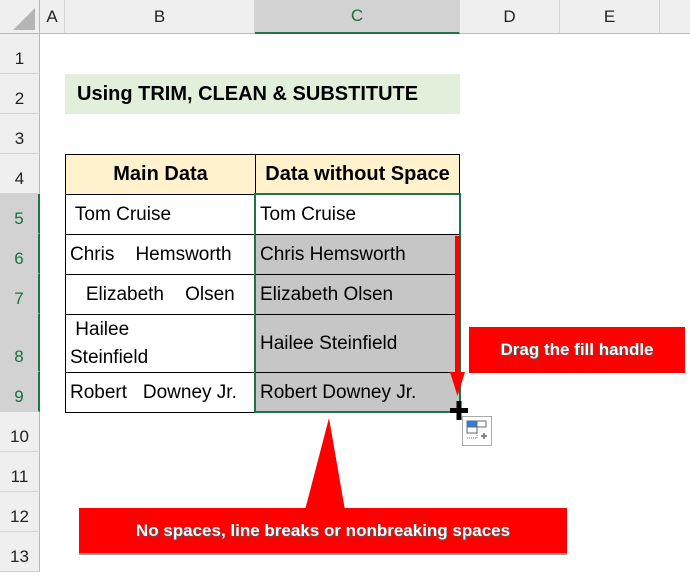  What do you see at coordinates (459, 410) in the screenshot?
I see `fill-cursor-v` at bounding box center [459, 410].